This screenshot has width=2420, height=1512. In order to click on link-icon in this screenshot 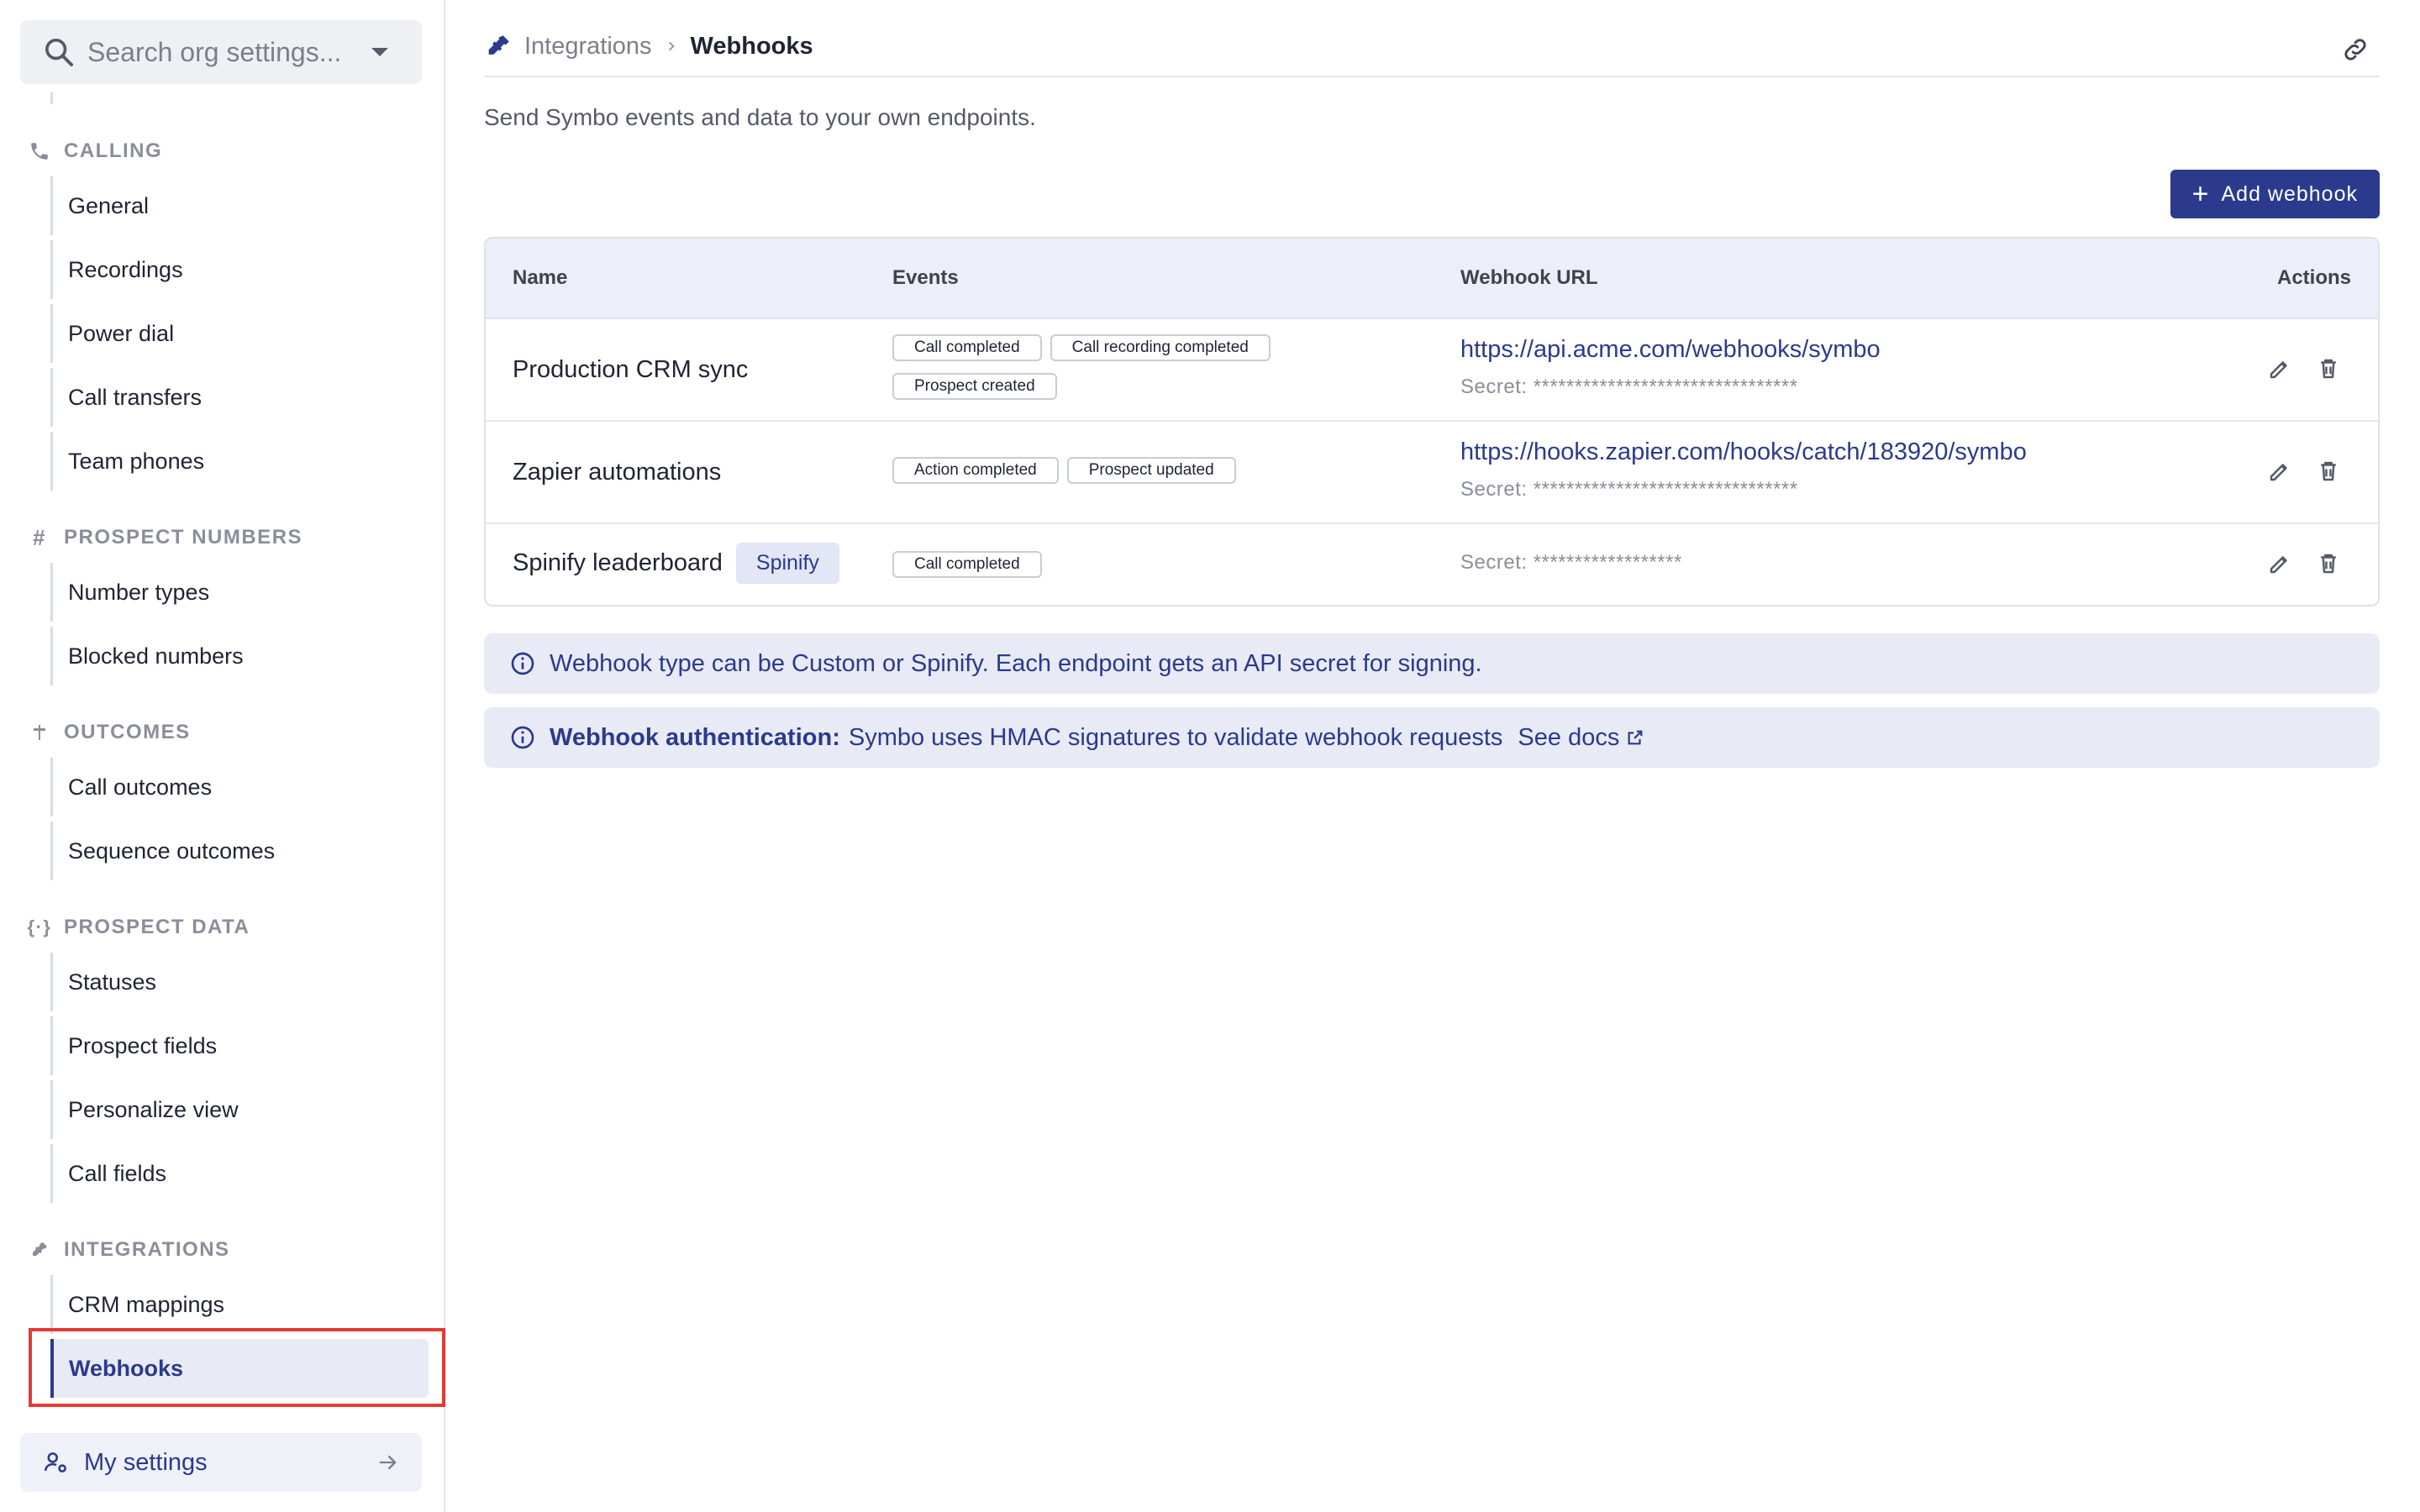, I will do `click(2355, 49)`.